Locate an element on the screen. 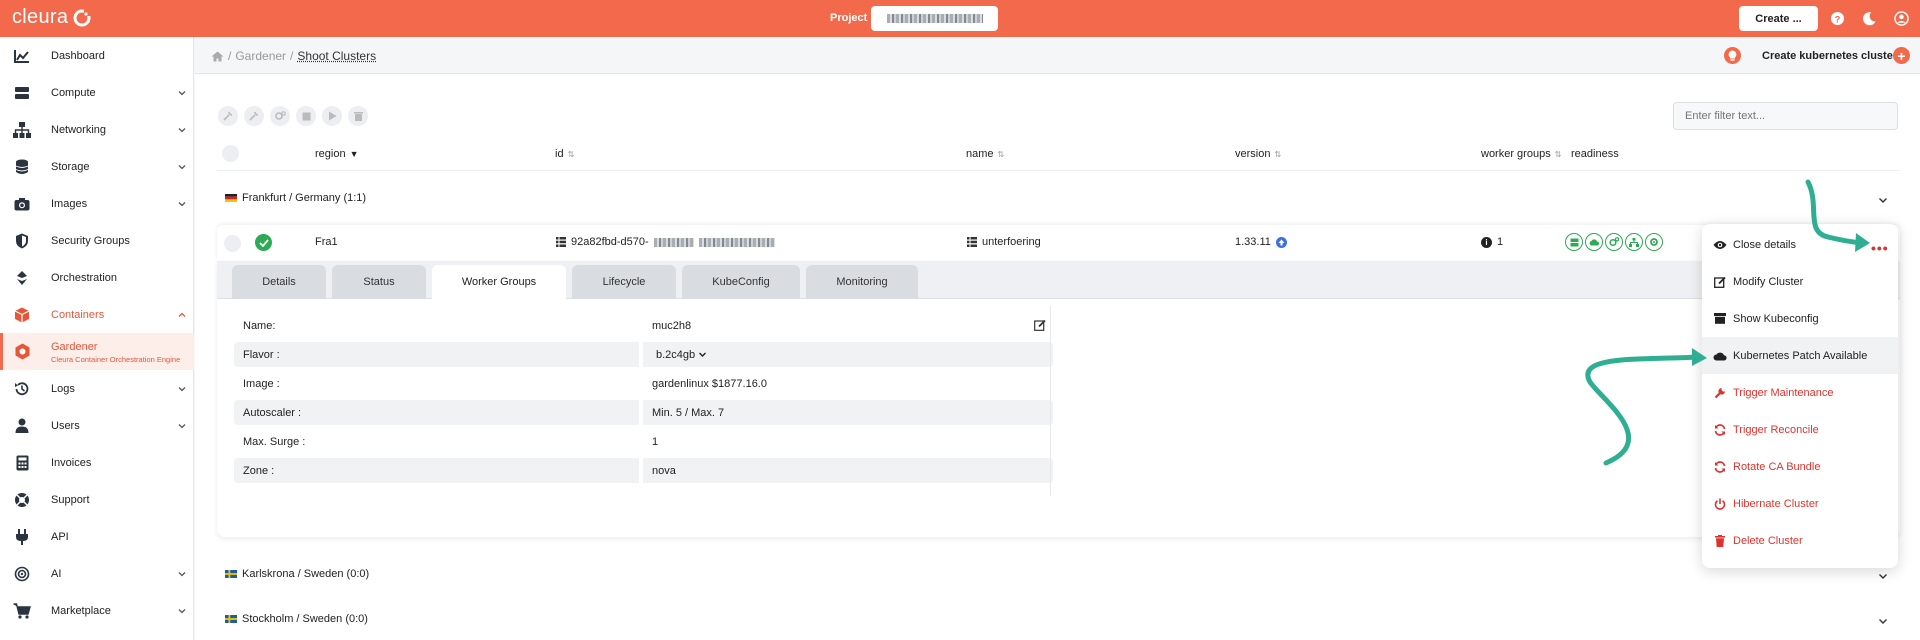  cloud-ready-icon is located at coordinates (1594, 242).